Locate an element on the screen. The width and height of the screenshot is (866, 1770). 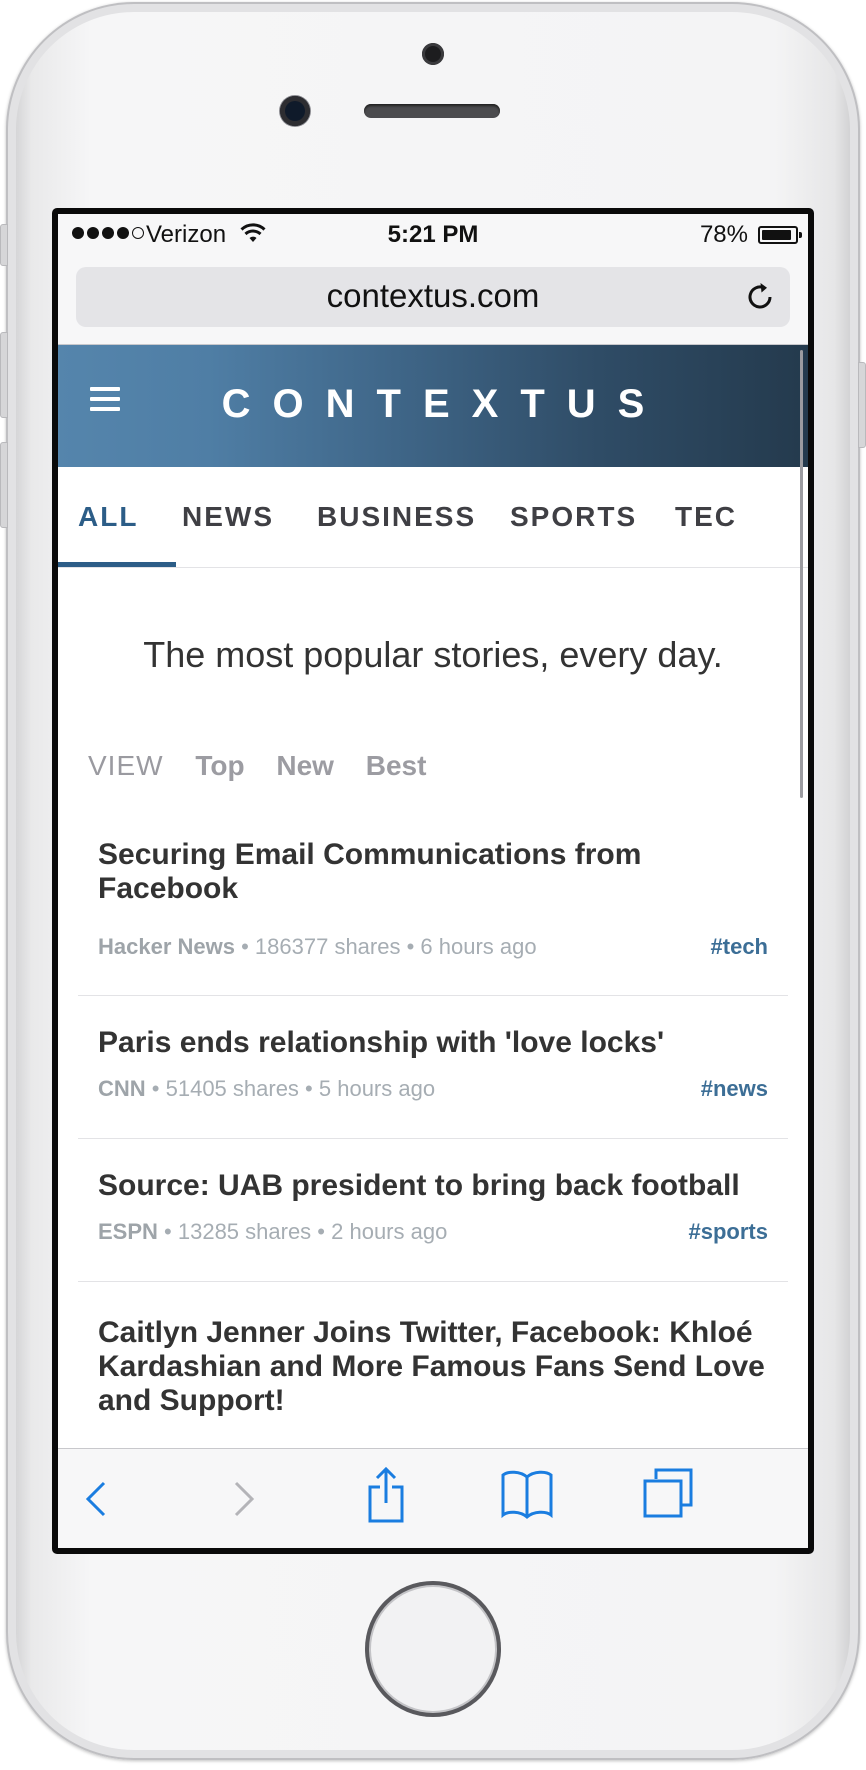
tab-business: BUSINESS is located at coordinates (396, 517).